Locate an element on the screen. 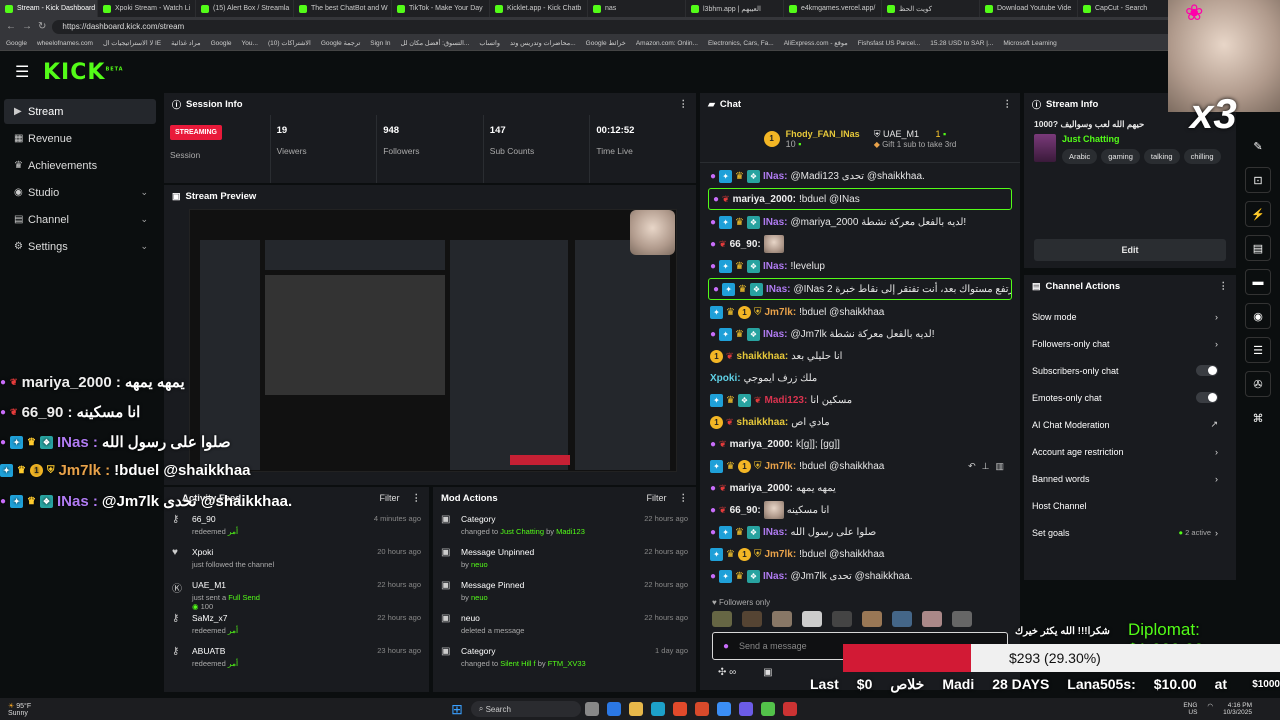 This screenshot has height=720, width=1280. leader-2: ⛨ UAE_M1 1 ▪ ◆ Gift 1 sub to take 3rd is located at coordinates (915, 139).